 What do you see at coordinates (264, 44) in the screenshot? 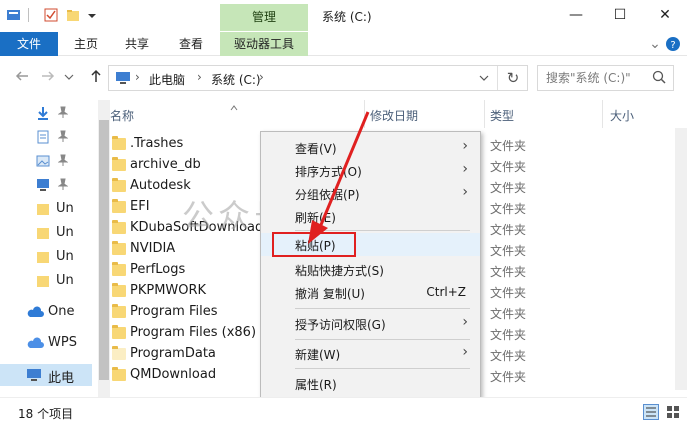
I see `tab-drive-tools: 驱动器工具` at bounding box center [264, 44].